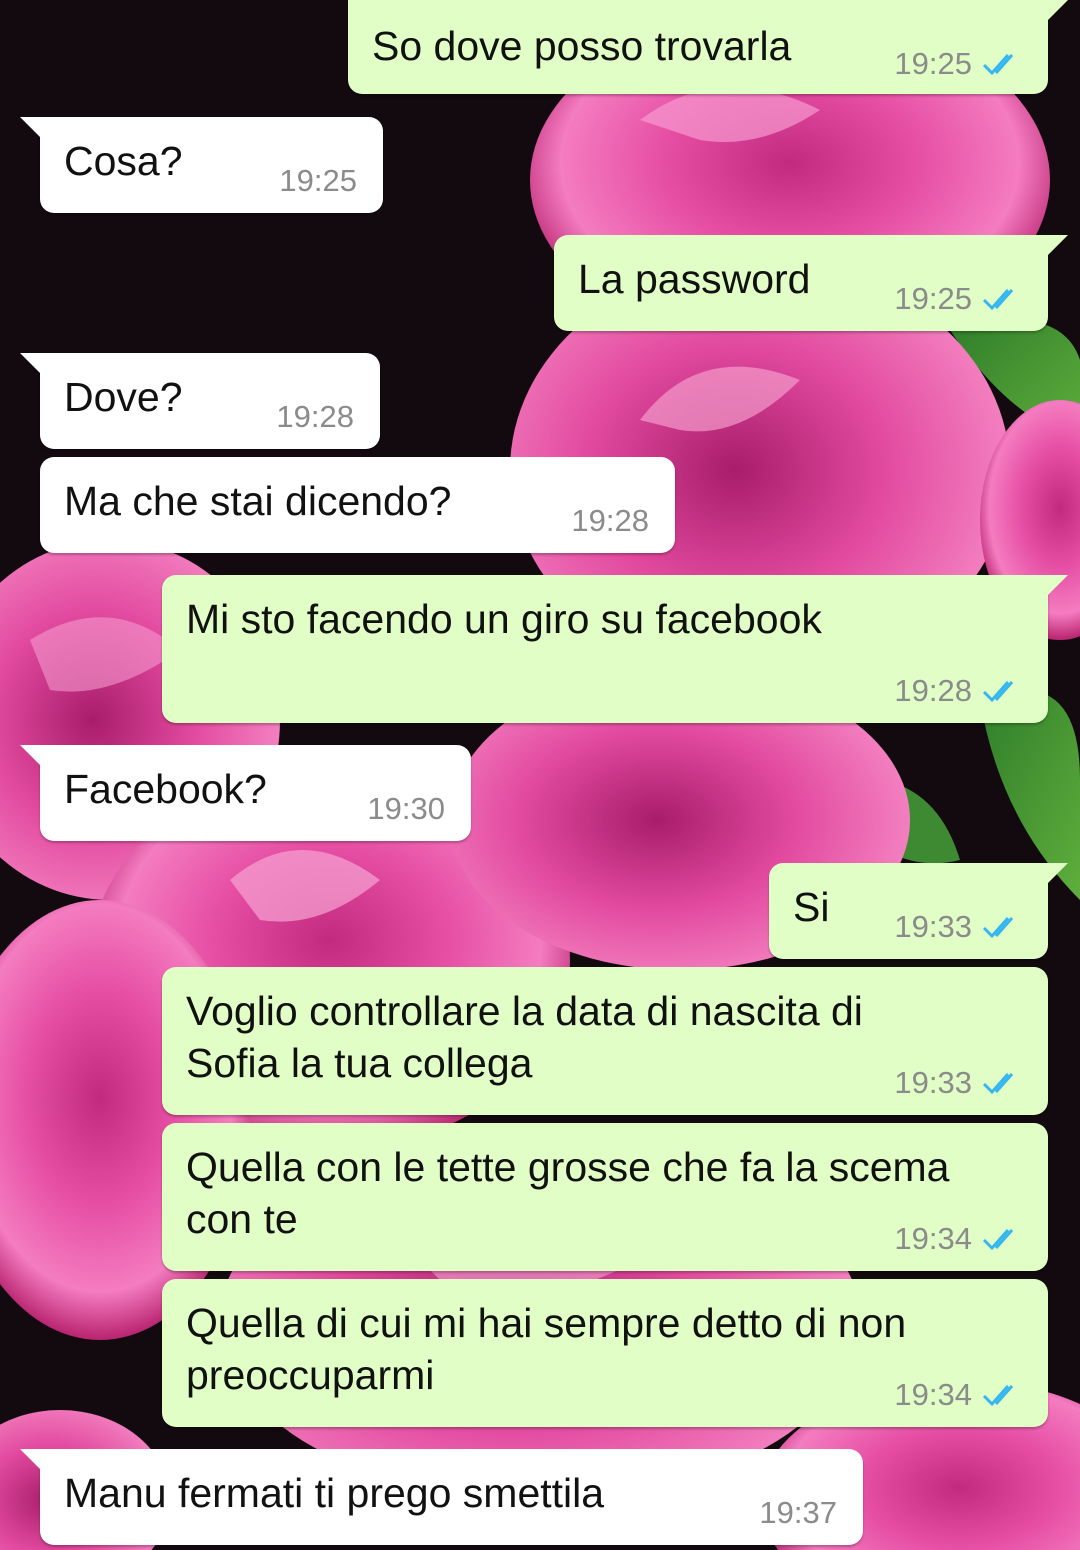 The width and height of the screenshot is (1080, 1550). What do you see at coordinates (258, 501) in the screenshot?
I see `message-text: Ma che stai dicendo?` at bounding box center [258, 501].